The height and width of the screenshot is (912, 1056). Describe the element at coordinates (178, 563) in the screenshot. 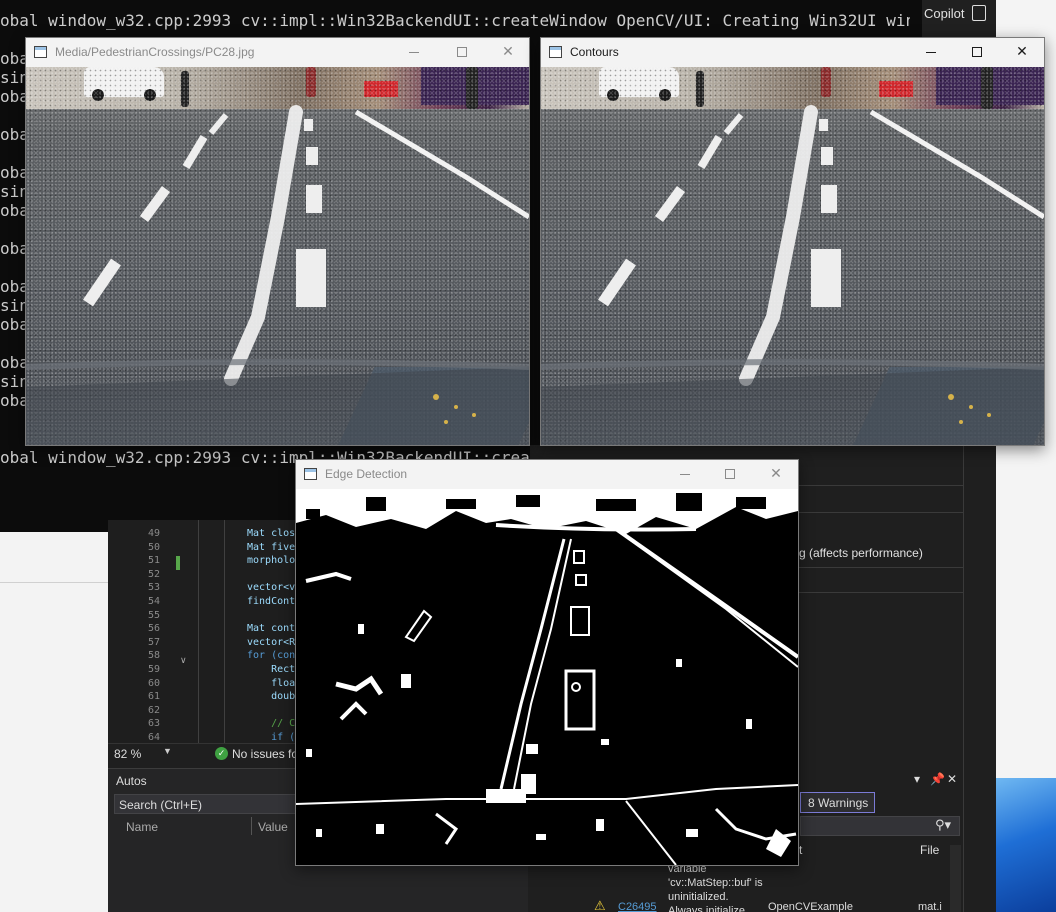

I see `change-indicator` at that location.